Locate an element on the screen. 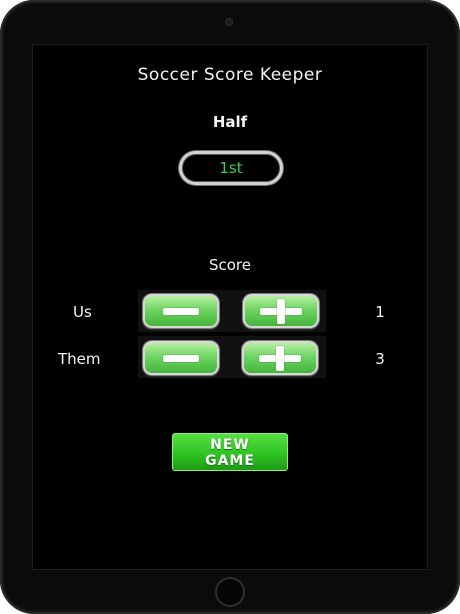  team-name-us: Us is located at coordinates (82, 312).